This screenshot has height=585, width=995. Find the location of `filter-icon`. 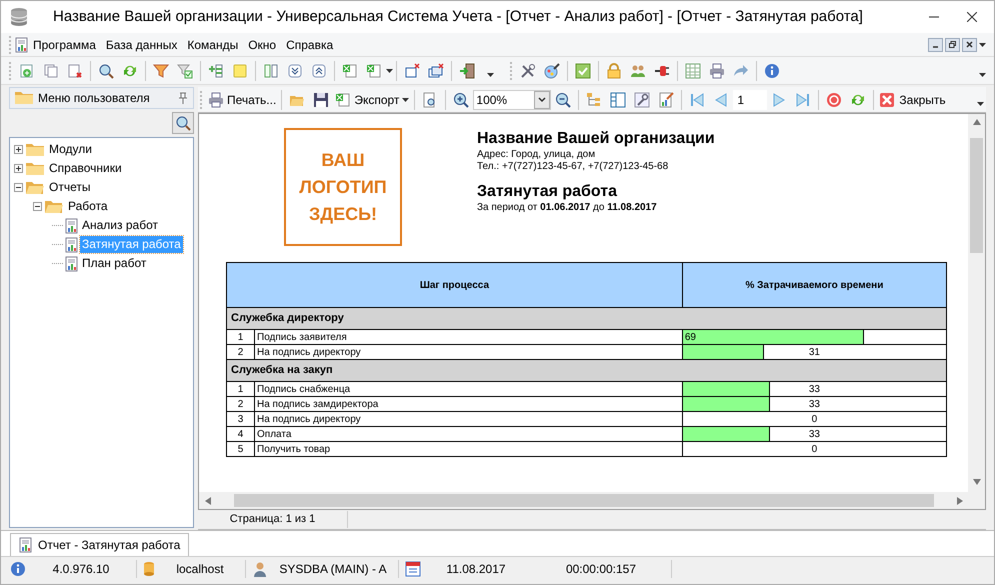

filter-icon is located at coordinates (161, 70).